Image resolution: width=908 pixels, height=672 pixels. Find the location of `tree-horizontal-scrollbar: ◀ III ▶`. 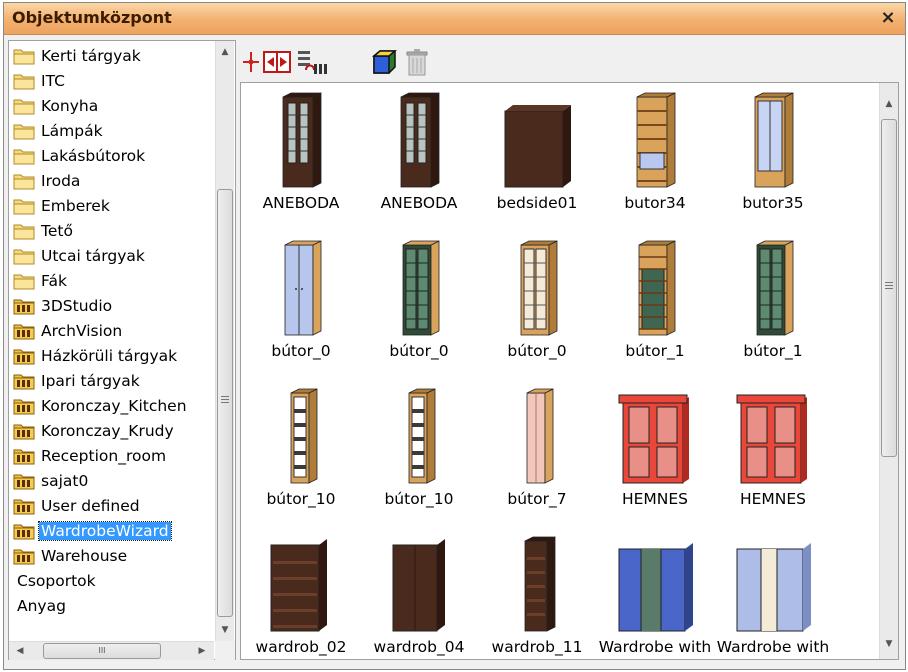

tree-horizontal-scrollbar: ◀ III ▶ is located at coordinates (111, 650).